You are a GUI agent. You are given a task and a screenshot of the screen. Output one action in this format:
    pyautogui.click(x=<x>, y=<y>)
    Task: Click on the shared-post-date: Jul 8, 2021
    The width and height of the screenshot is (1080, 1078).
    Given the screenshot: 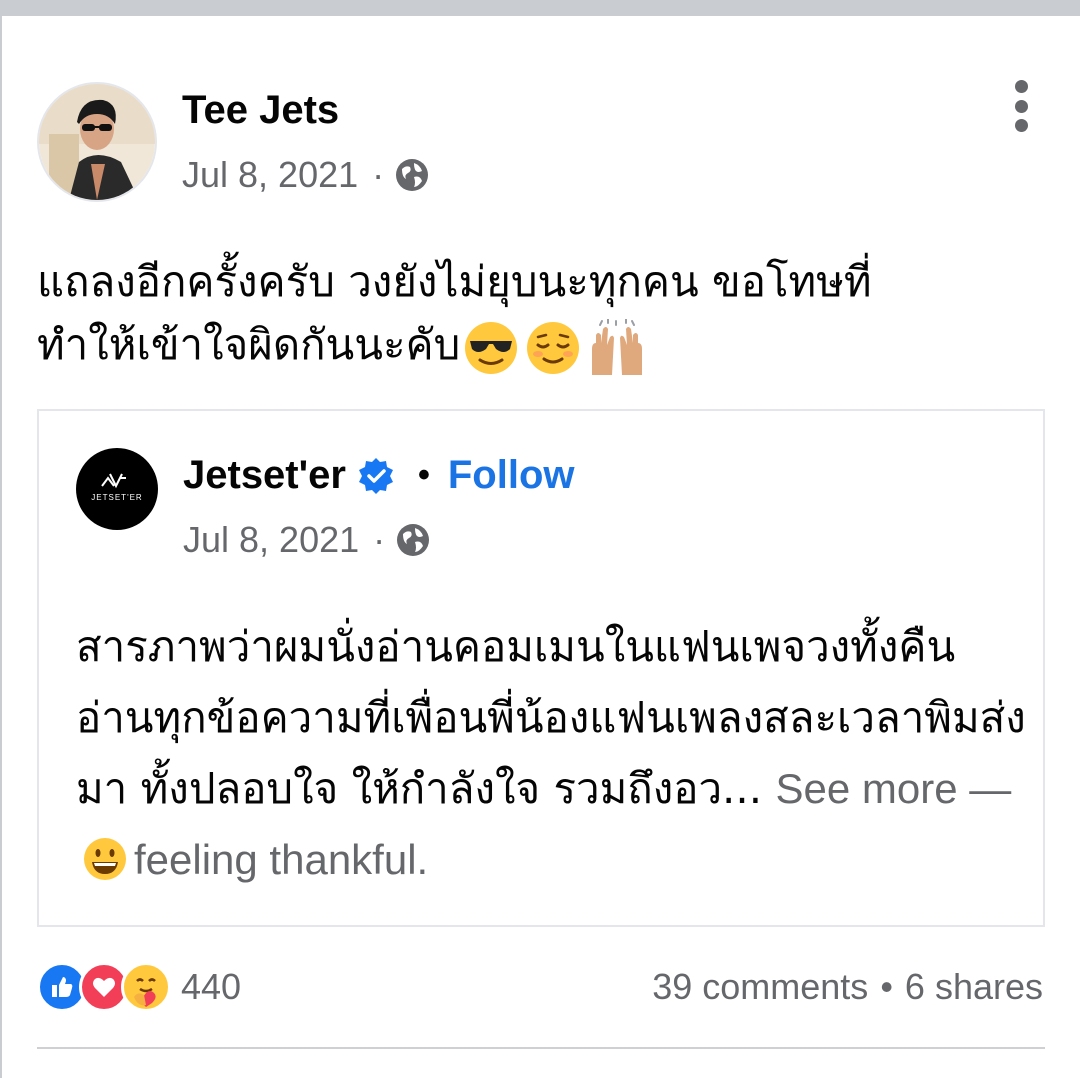 What is the action you would take?
    pyautogui.click(x=271, y=540)
    